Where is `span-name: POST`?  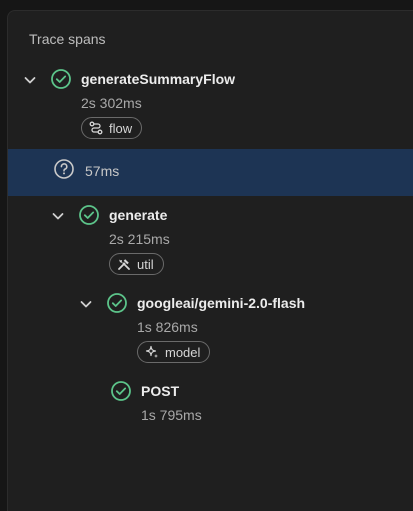 span-name: POST is located at coordinates (160, 391).